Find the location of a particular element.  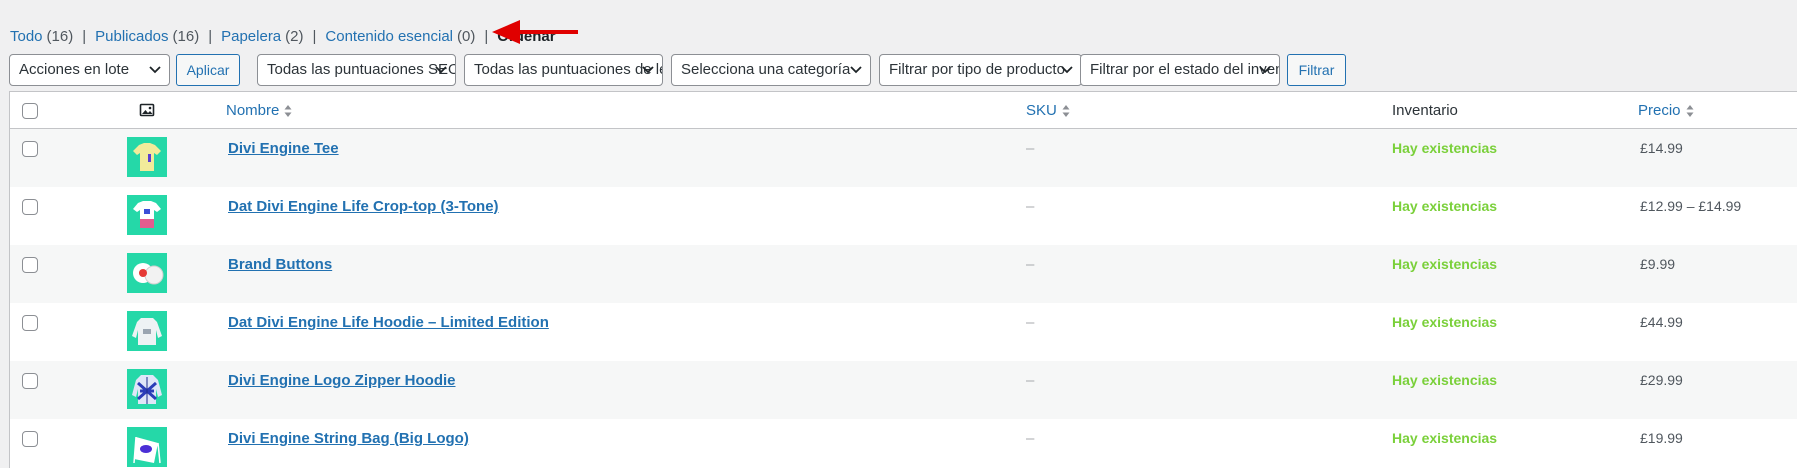

bulk-actions-label: Acciones en lote is located at coordinates (74, 69).